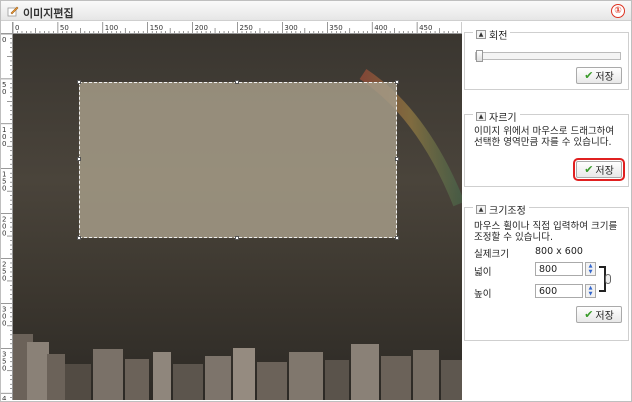 Image resolution: width=632 pixels, height=402 pixels. I want to click on ruler-top-label: 50, so click(64, 28).